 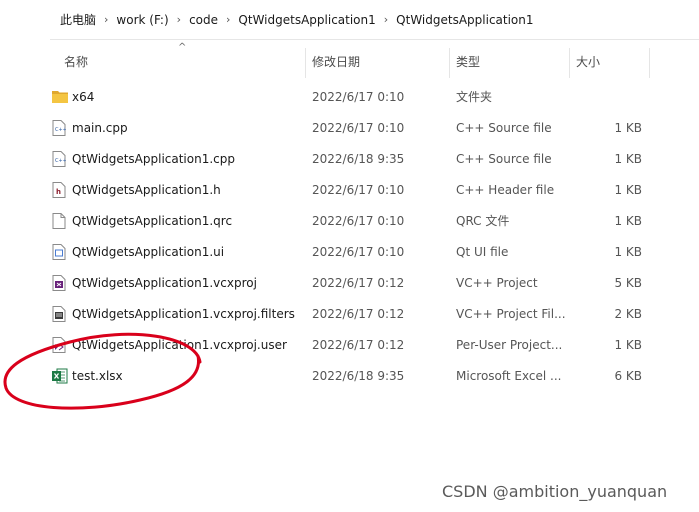 I want to click on breadcrumb-item-project-root: QtWidgetsApplication1, so click(x=306, y=20).